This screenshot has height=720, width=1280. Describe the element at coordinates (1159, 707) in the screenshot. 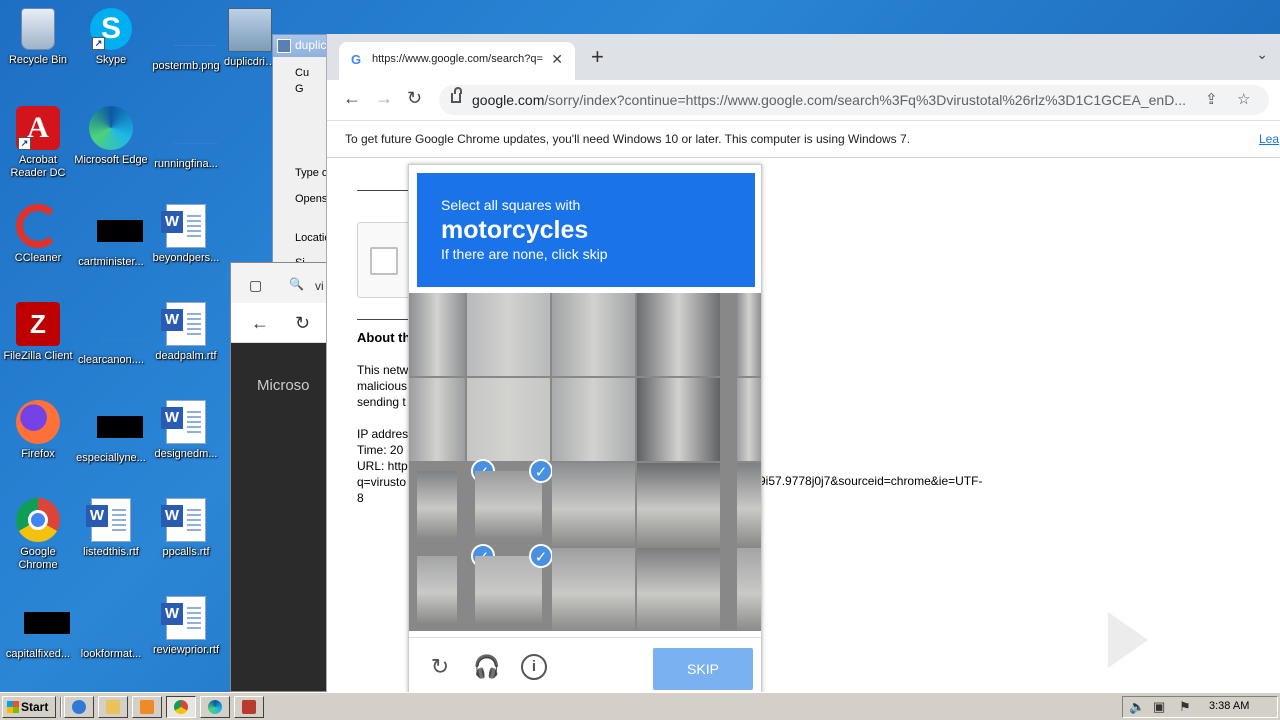

I see `network-icon: ▣` at that location.